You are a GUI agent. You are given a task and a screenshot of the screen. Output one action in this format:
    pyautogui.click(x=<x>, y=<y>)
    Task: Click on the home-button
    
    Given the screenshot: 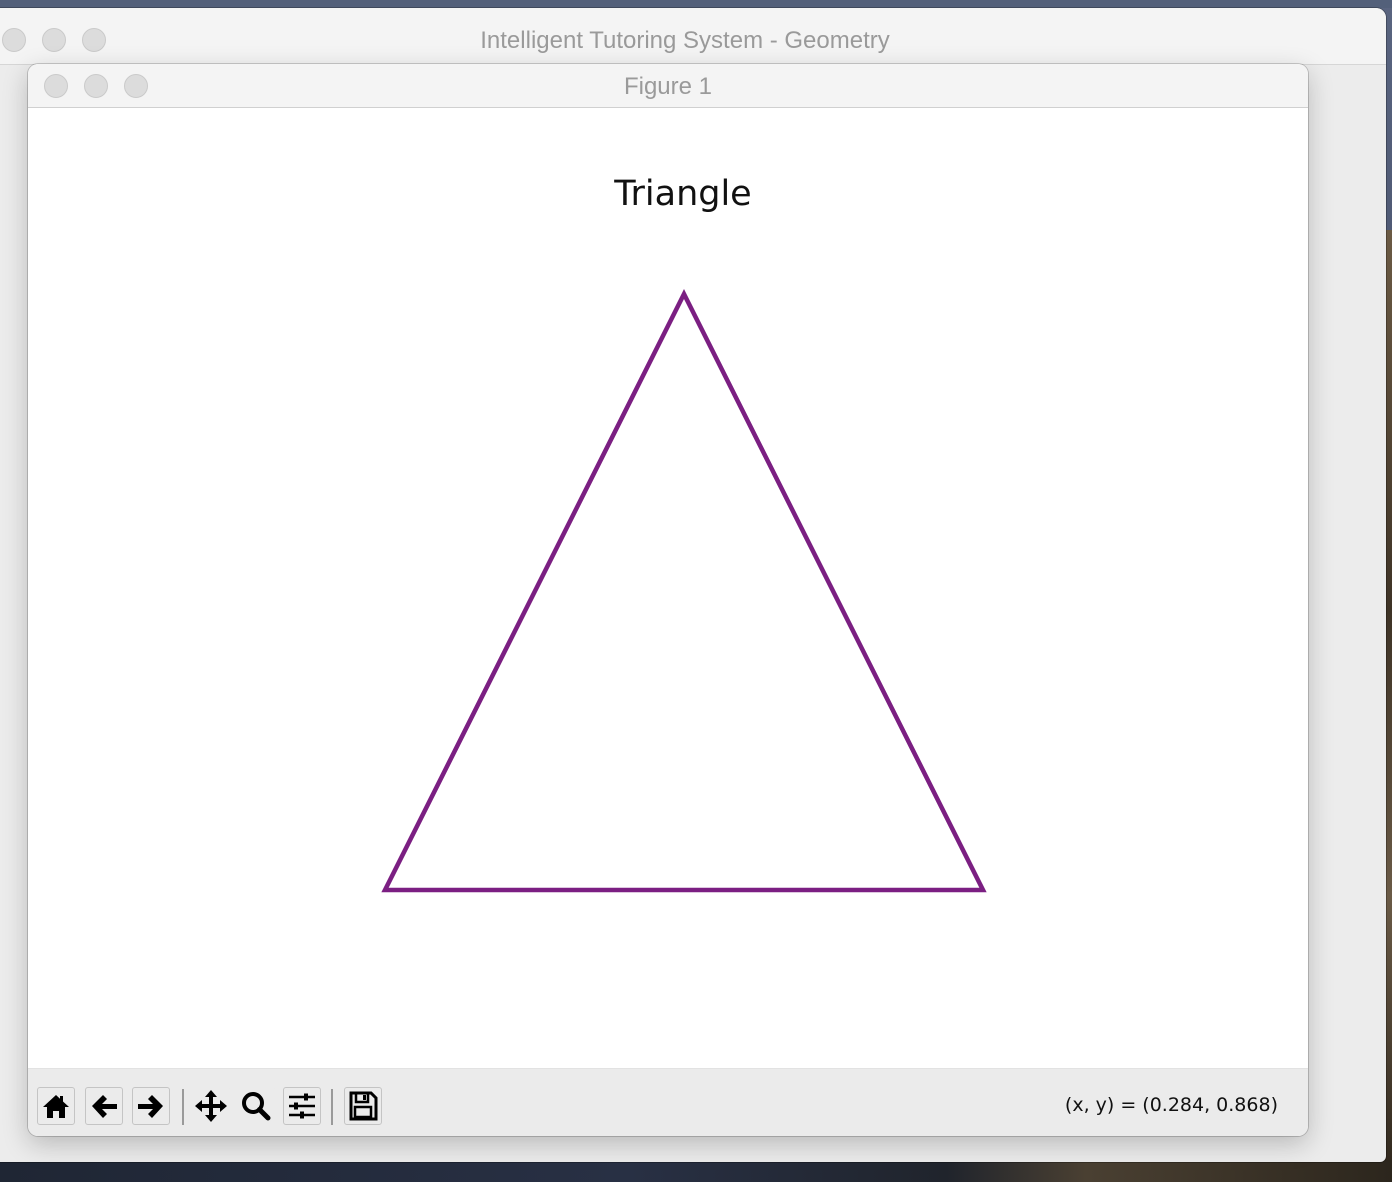 What is the action you would take?
    pyautogui.click(x=56, y=1106)
    